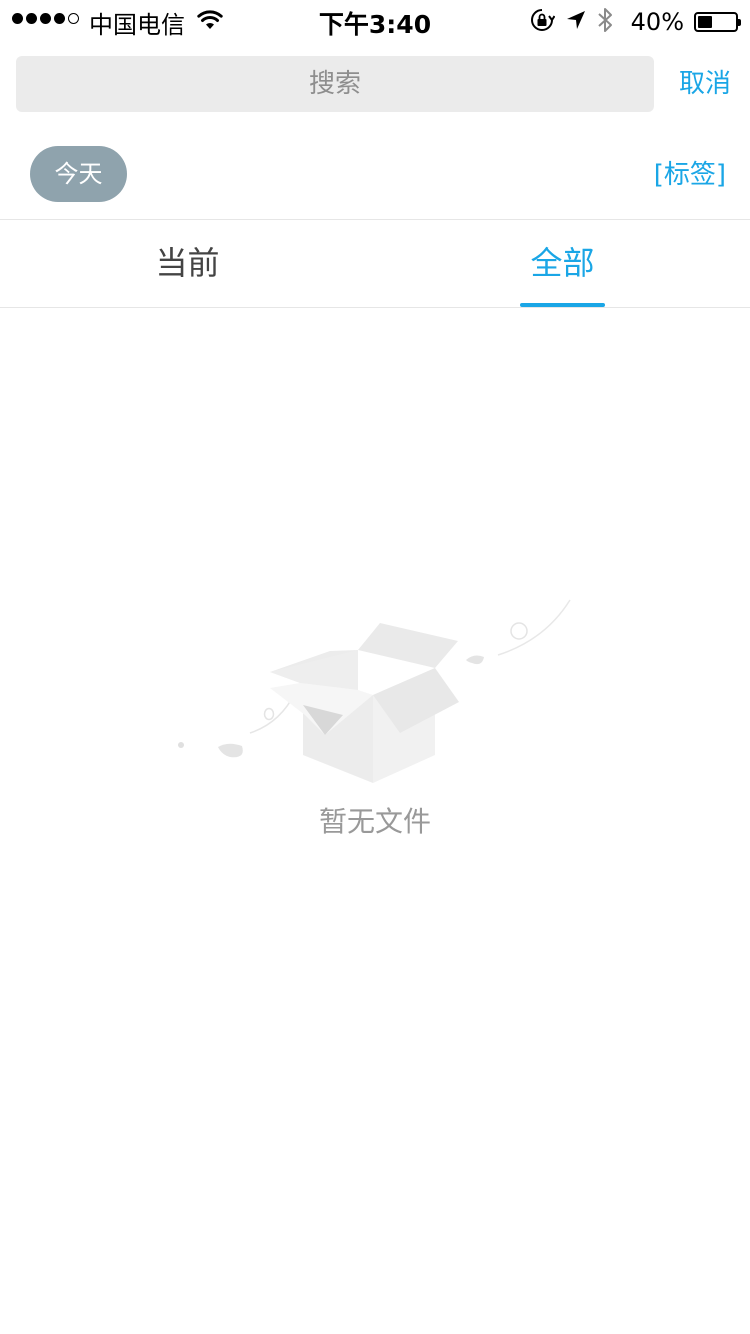  Describe the element at coordinates (705, 22) in the screenshot. I see `battery-level-fill` at that location.